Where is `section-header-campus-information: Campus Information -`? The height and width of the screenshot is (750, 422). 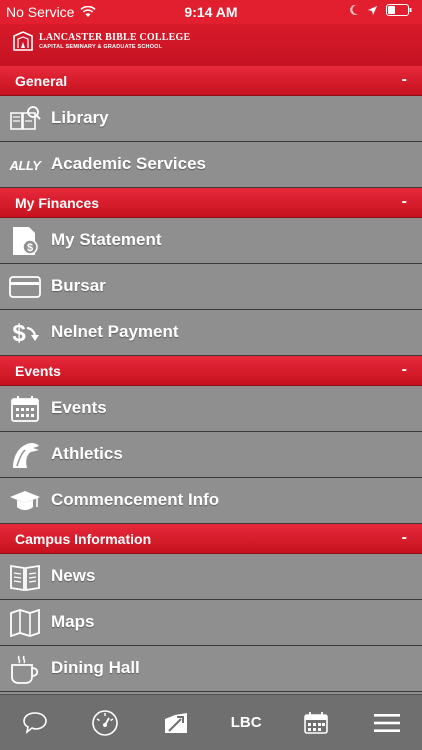
section-header-campus-information: Campus Information - is located at coordinates (211, 539).